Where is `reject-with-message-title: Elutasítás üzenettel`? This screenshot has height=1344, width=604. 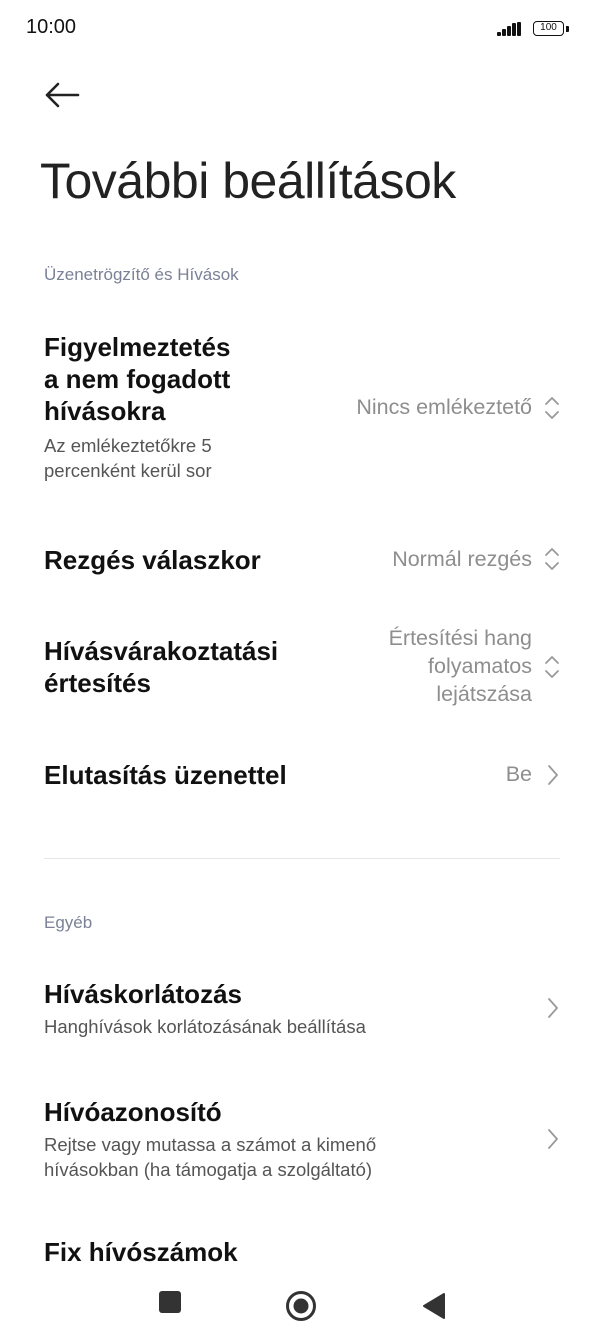
reject-with-message-title: Elutasítás üzenettel is located at coordinates (165, 775).